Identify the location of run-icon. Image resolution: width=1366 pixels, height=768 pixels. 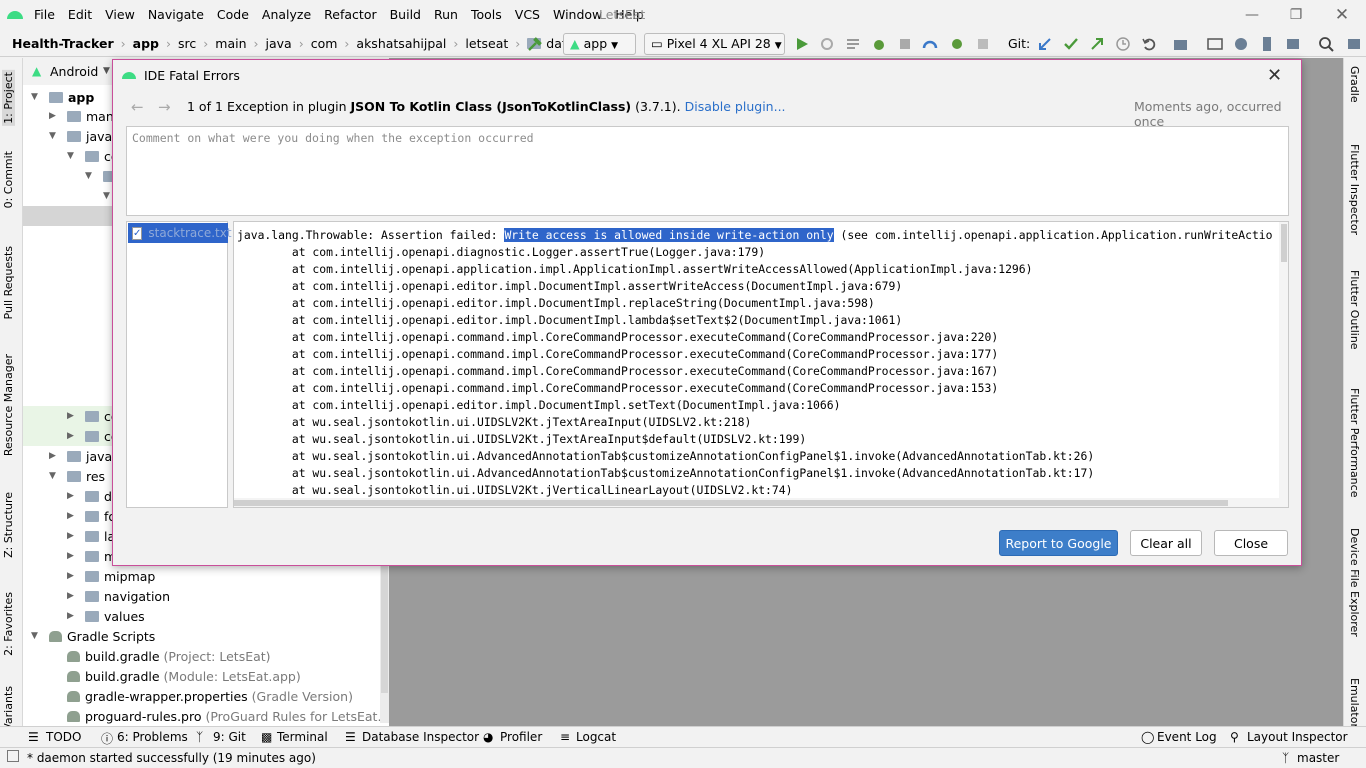
(802, 44).